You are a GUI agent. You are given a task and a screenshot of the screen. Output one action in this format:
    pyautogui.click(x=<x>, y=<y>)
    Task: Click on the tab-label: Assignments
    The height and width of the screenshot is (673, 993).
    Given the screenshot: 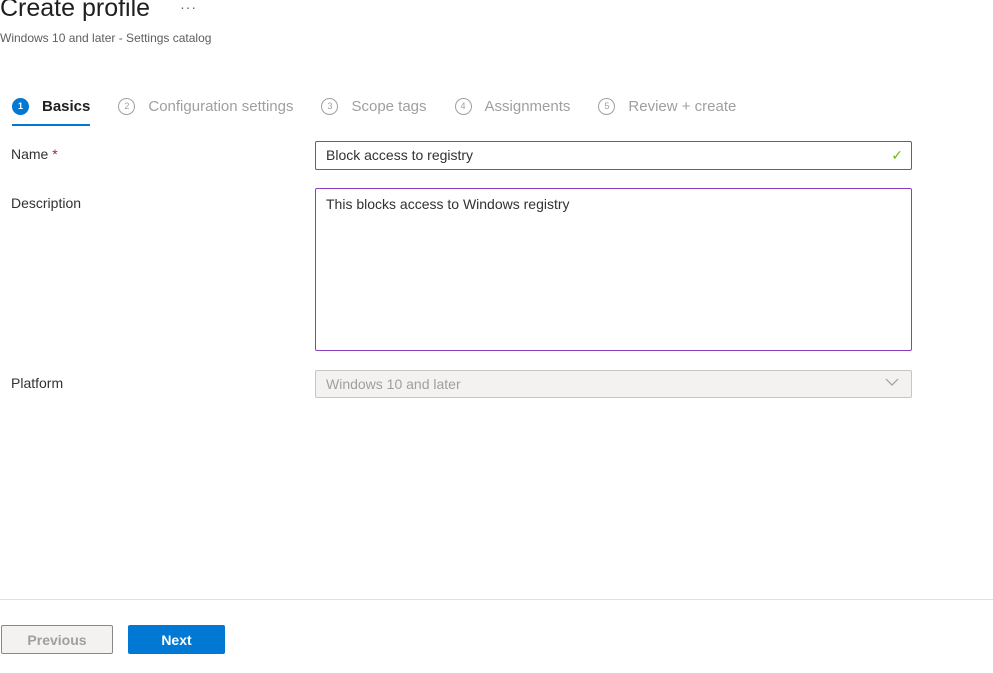 What is the action you would take?
    pyautogui.click(x=527, y=106)
    